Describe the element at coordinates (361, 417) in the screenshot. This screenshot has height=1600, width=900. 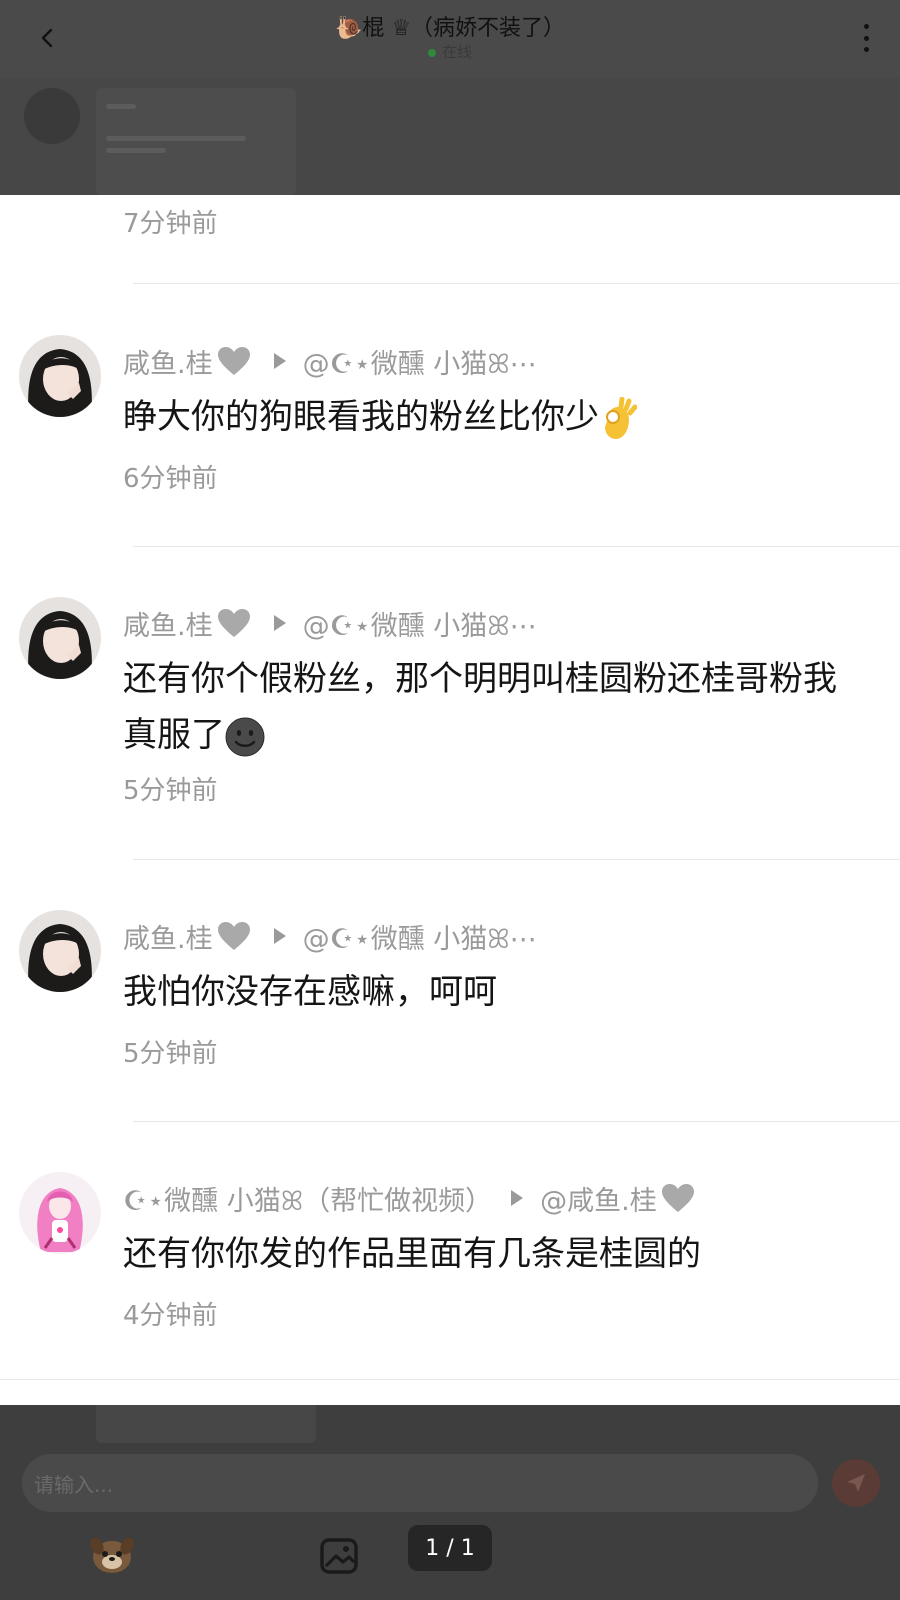
I see `comment-text-body: 睁大你的狗眼看我的粉丝比你少` at that location.